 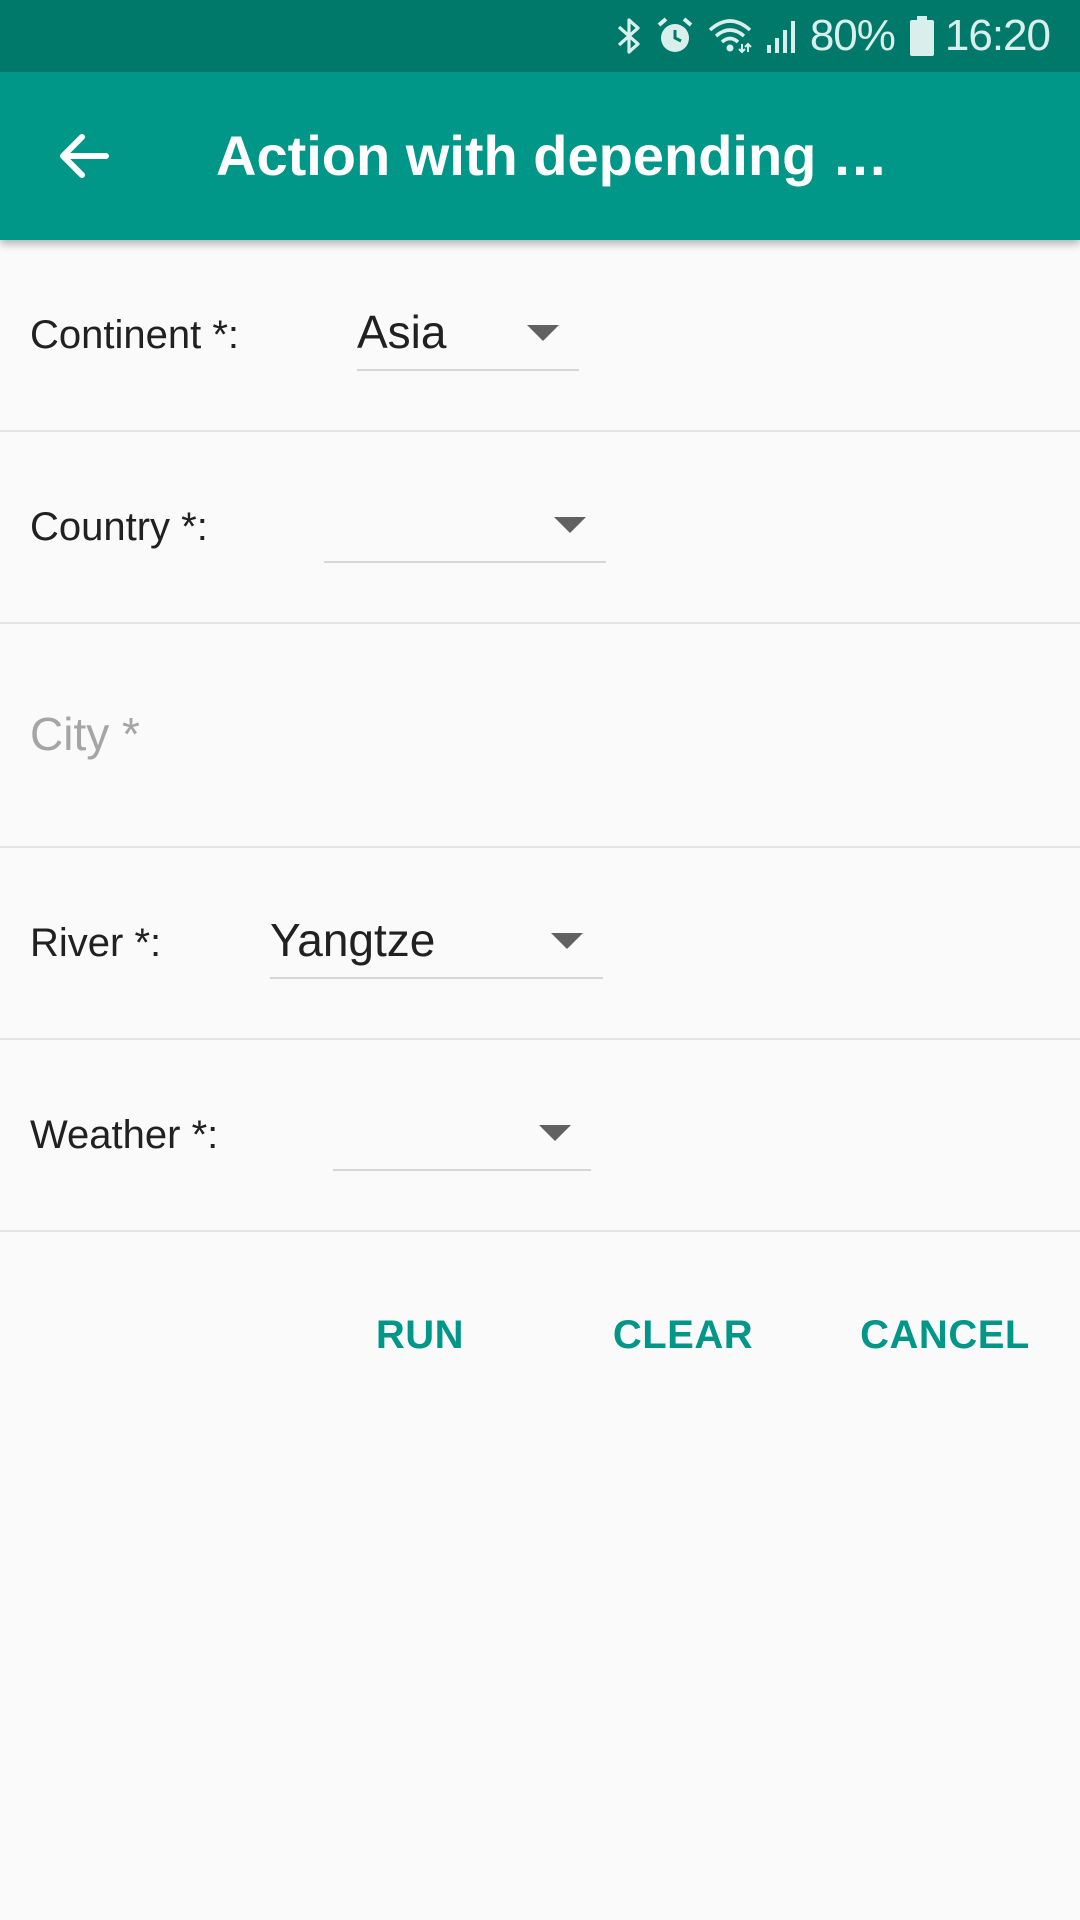 I want to click on weather-label: Weather *:, so click(x=124, y=1135).